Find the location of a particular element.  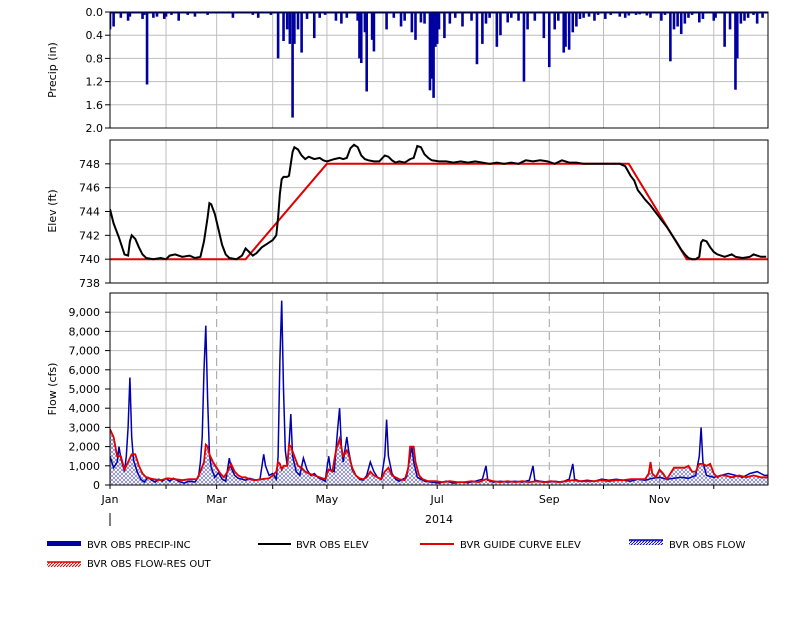

y-tick-label: 748 is located at coordinates (89, 164).